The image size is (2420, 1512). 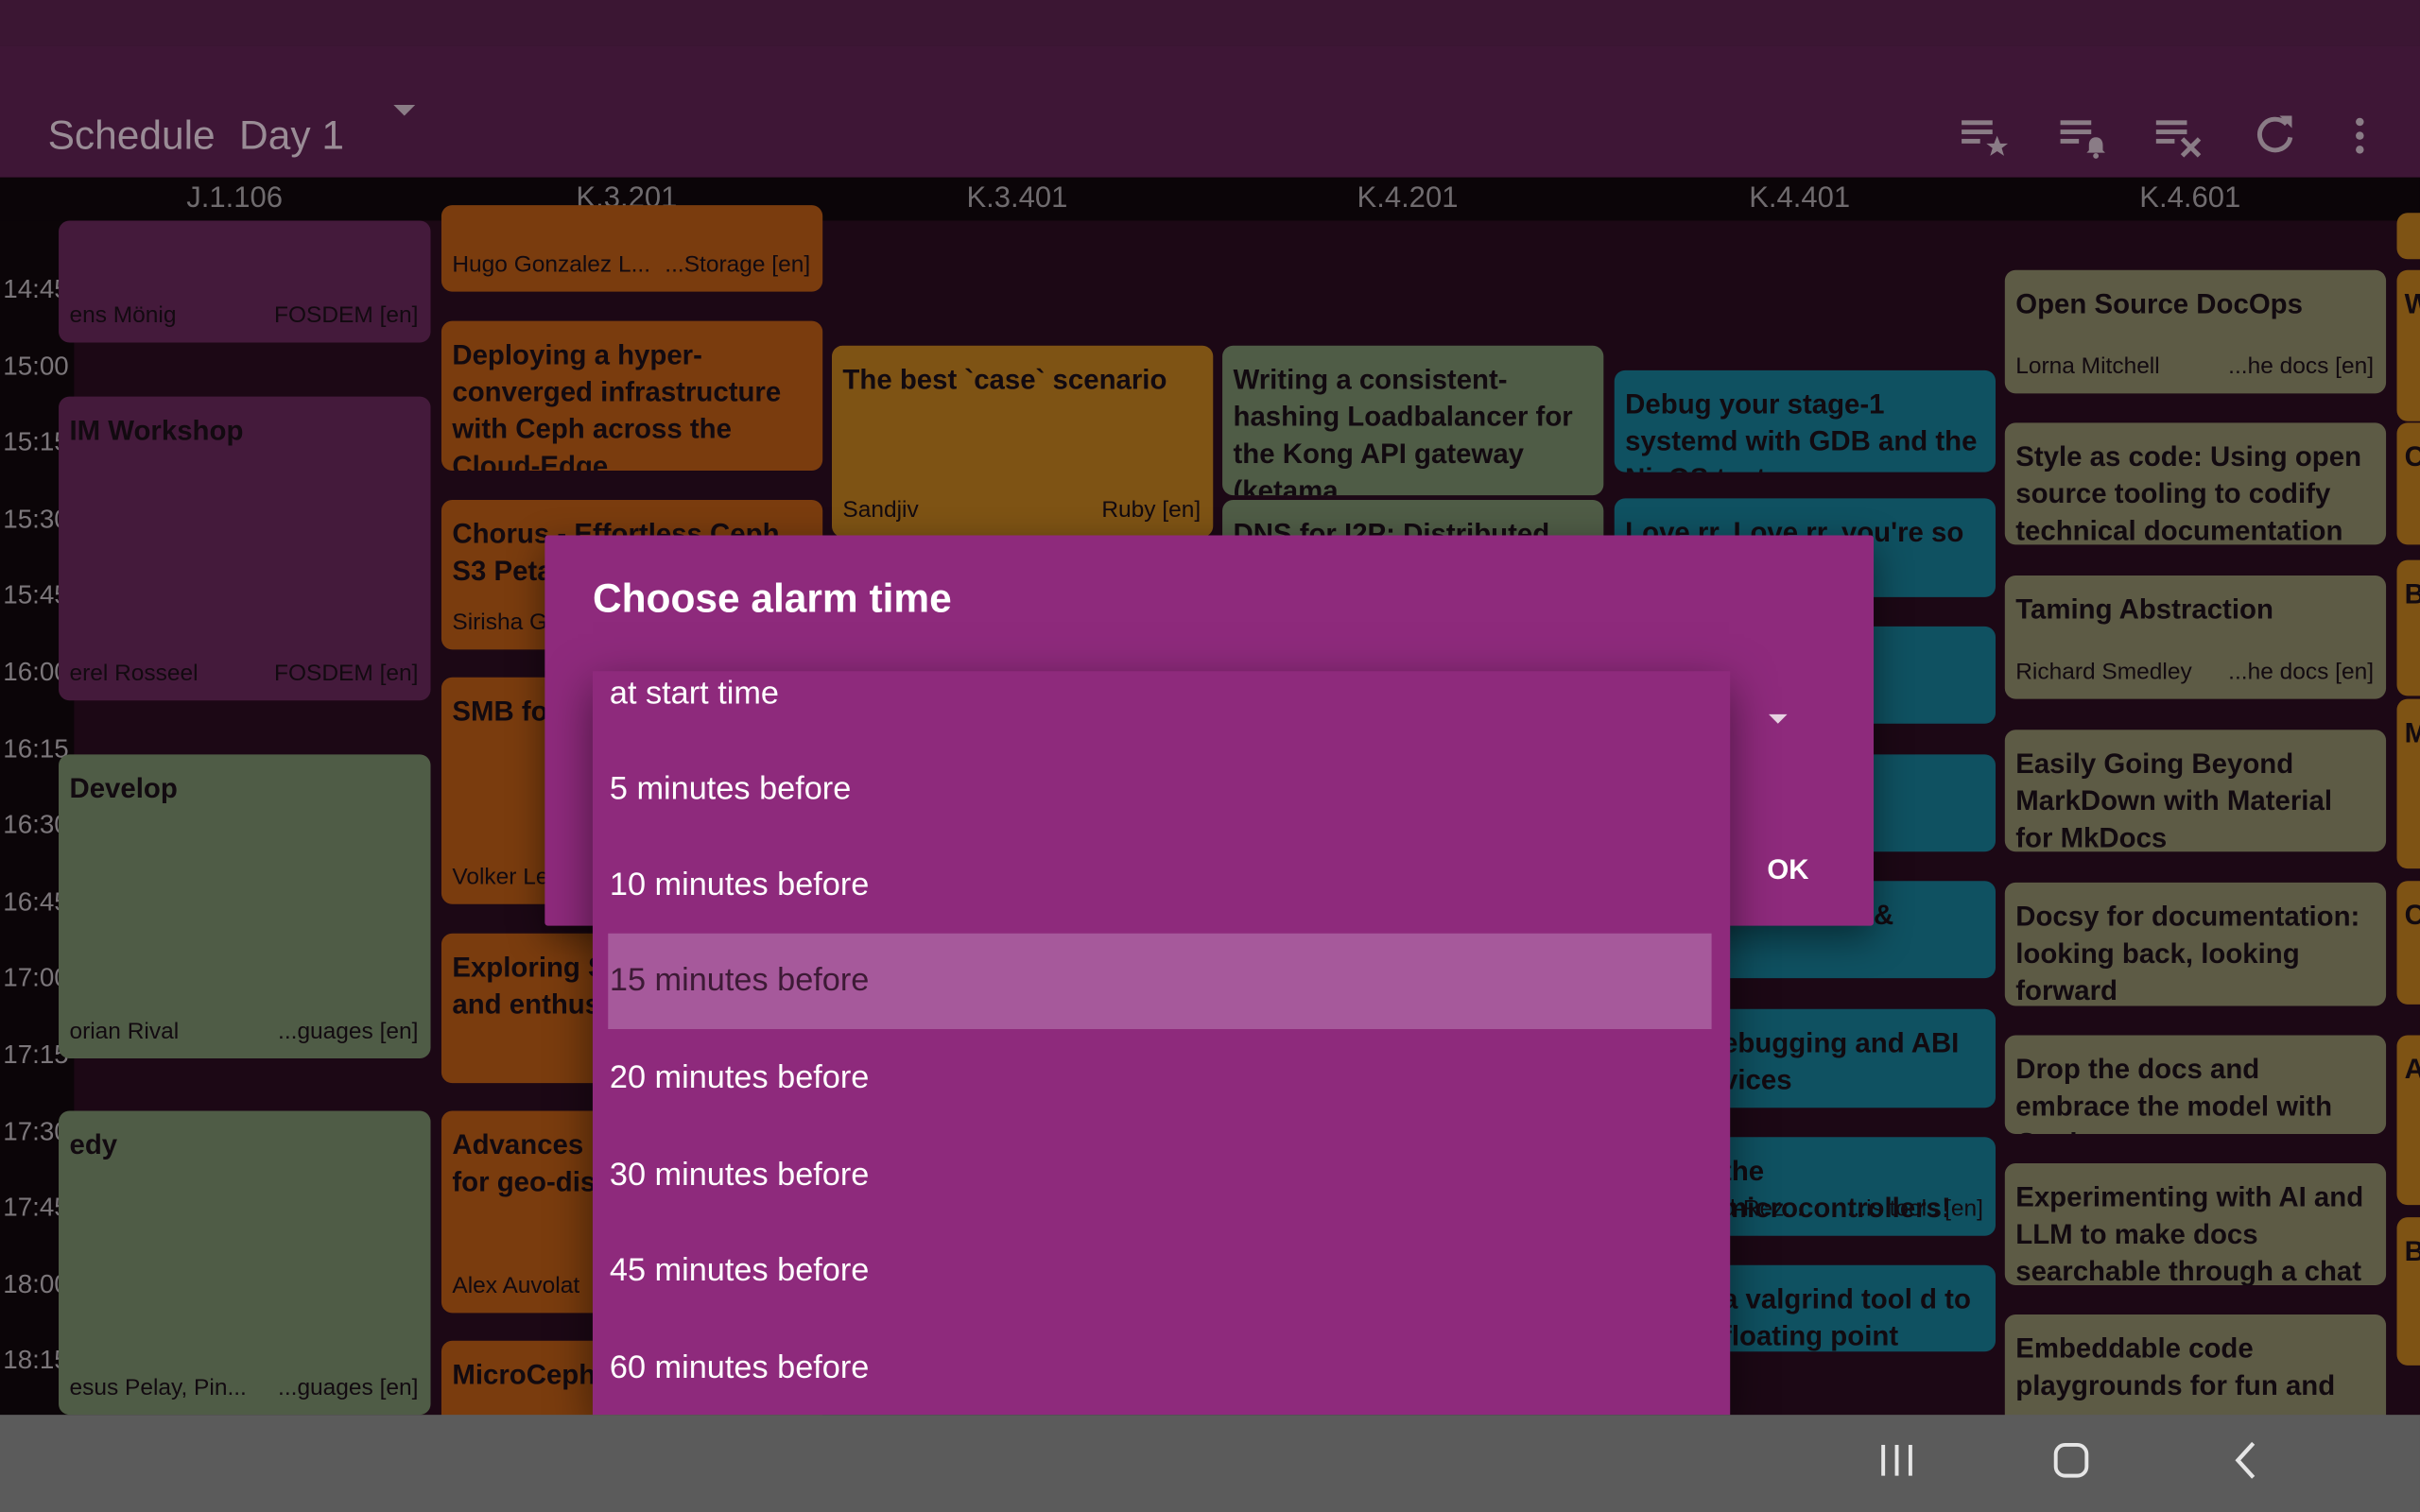 What do you see at coordinates (2412, 1069) in the screenshot?
I see `event-title: A` at bounding box center [2412, 1069].